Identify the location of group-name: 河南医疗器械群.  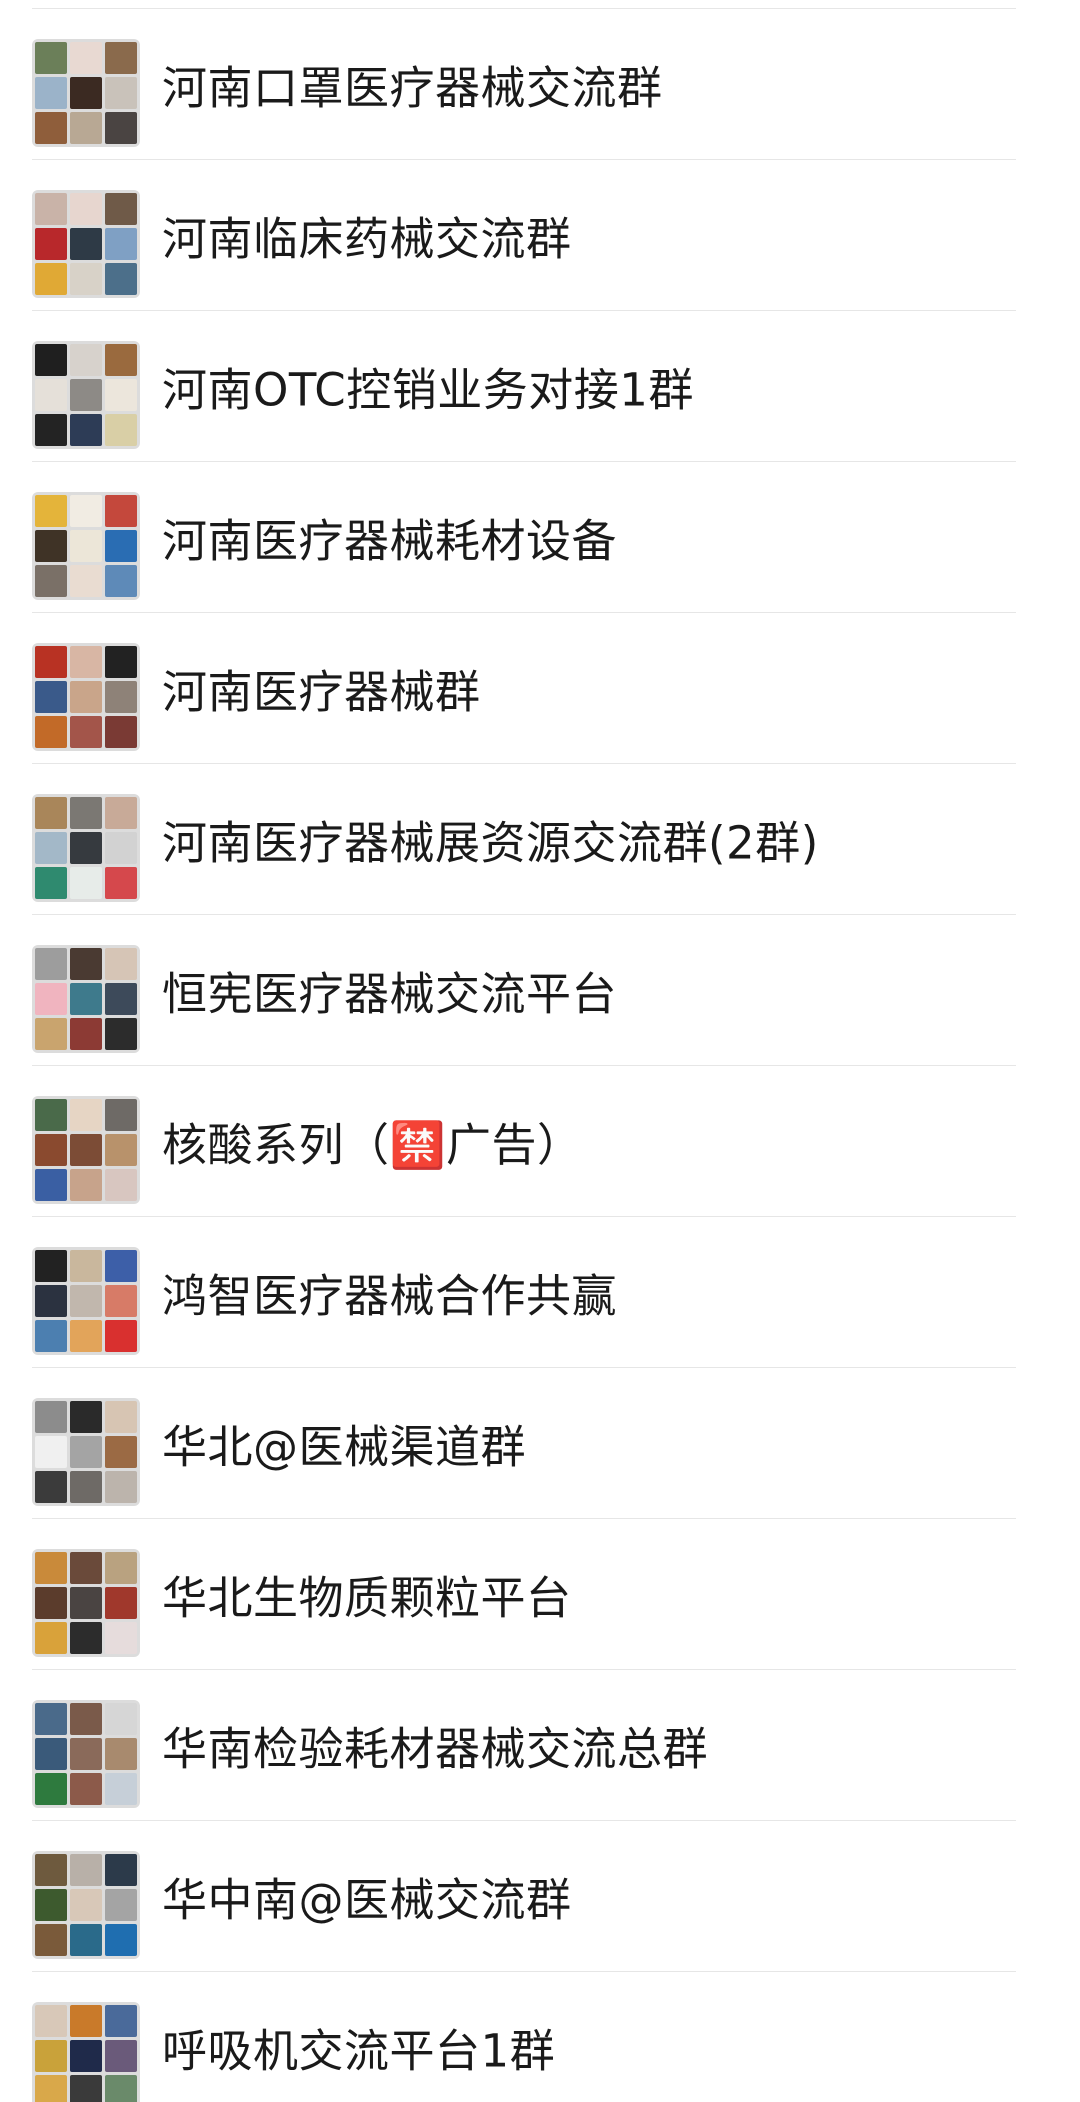
(321, 692).